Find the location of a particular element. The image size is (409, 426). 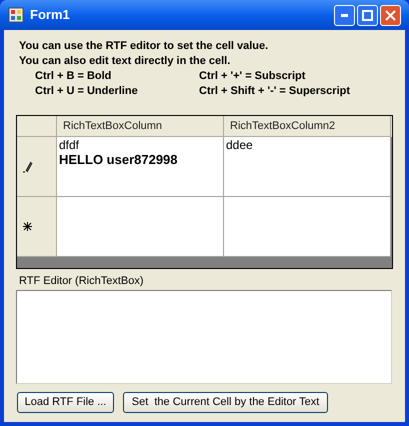

maximize-icon is located at coordinates (367, 15).